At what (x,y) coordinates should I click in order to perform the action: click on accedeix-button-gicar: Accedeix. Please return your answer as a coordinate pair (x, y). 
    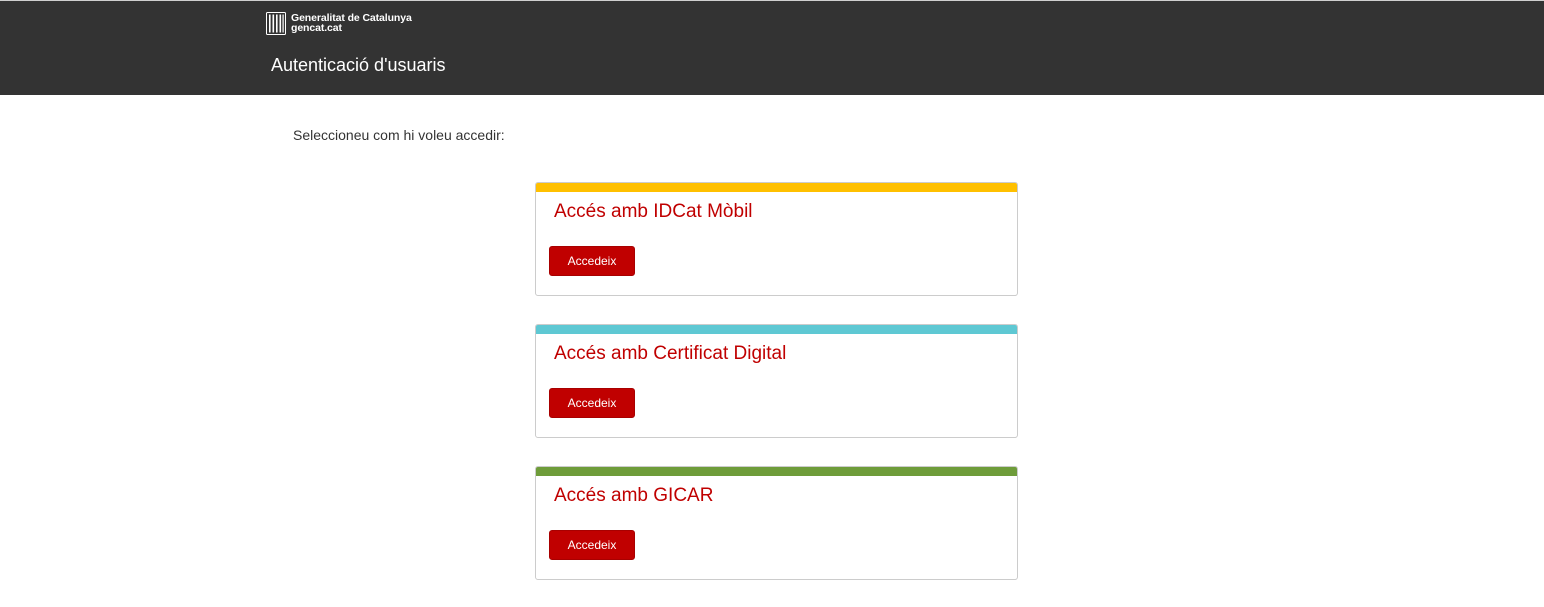
    Looking at the image, I should click on (592, 545).